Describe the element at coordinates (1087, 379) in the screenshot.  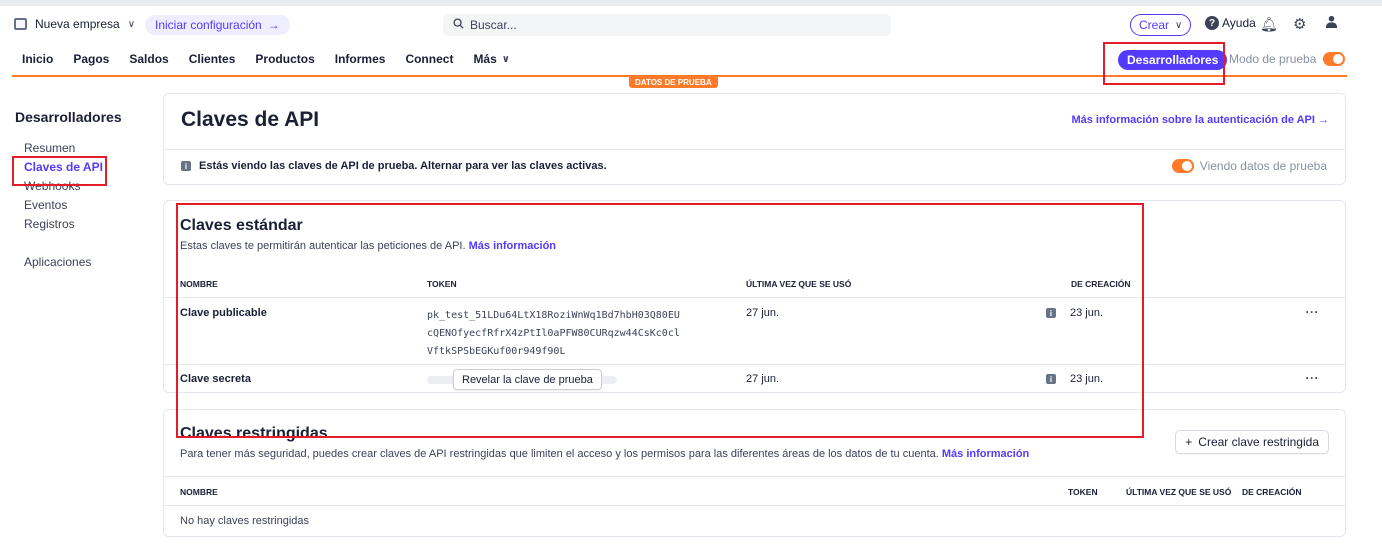
I see `secret-created: 23 jun.` at that location.